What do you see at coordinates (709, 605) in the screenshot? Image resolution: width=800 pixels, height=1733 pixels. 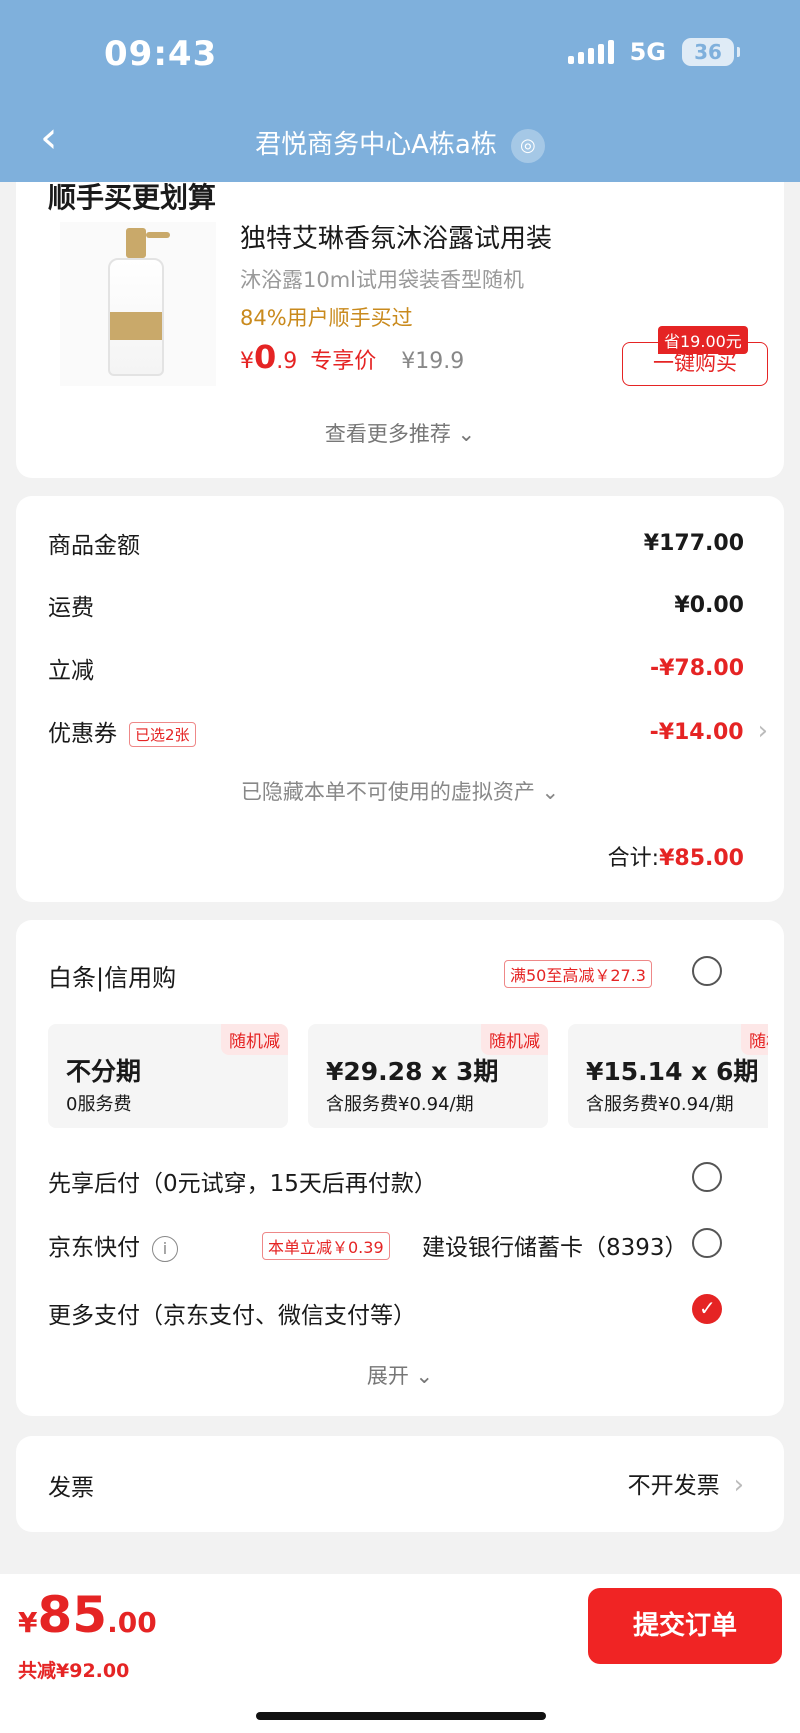 I see `row-value: ¥0.00` at bounding box center [709, 605].